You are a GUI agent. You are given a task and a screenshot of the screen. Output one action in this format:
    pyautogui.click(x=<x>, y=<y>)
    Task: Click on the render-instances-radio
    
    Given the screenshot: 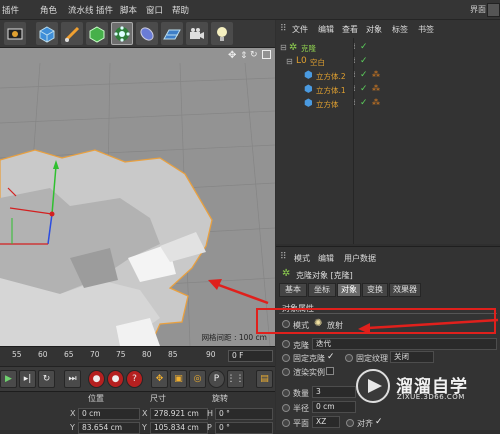 What is the action you would take?
    pyautogui.click(x=286, y=372)
    